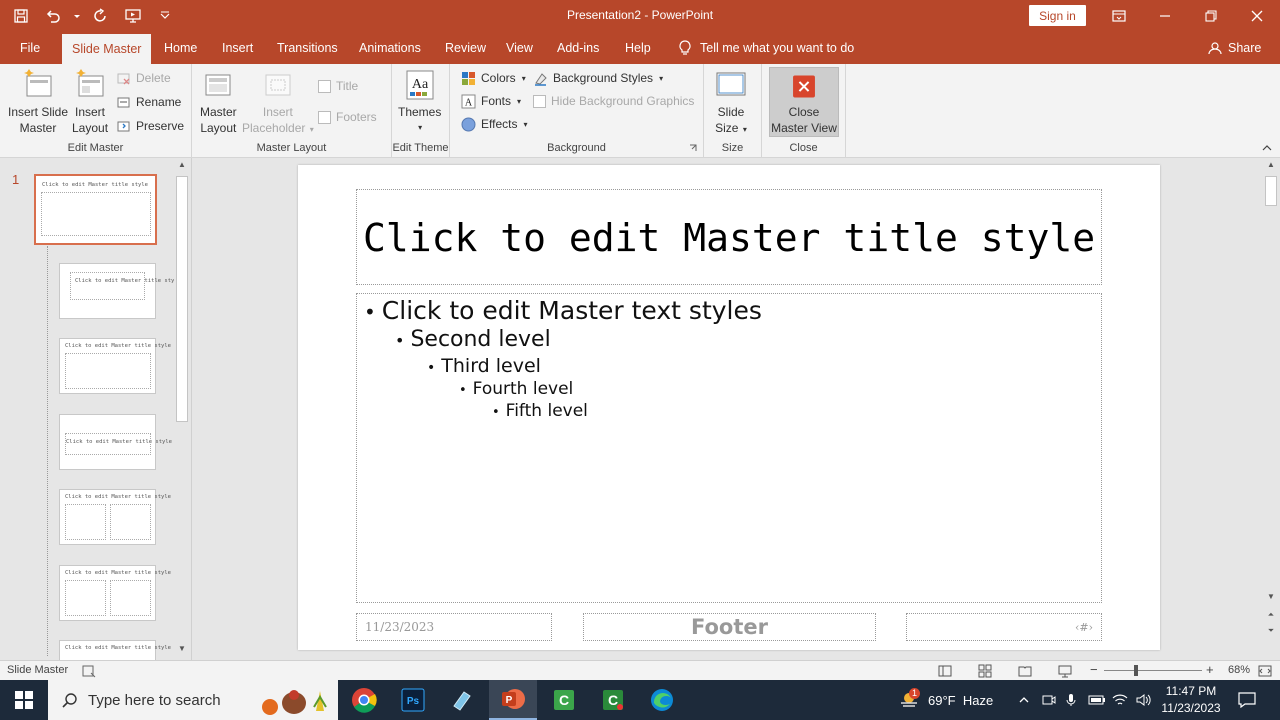  What do you see at coordinates (115, 442) in the screenshot?
I see `thumbnail-layout-section-header: Click to edit Master title style` at bounding box center [115, 442].